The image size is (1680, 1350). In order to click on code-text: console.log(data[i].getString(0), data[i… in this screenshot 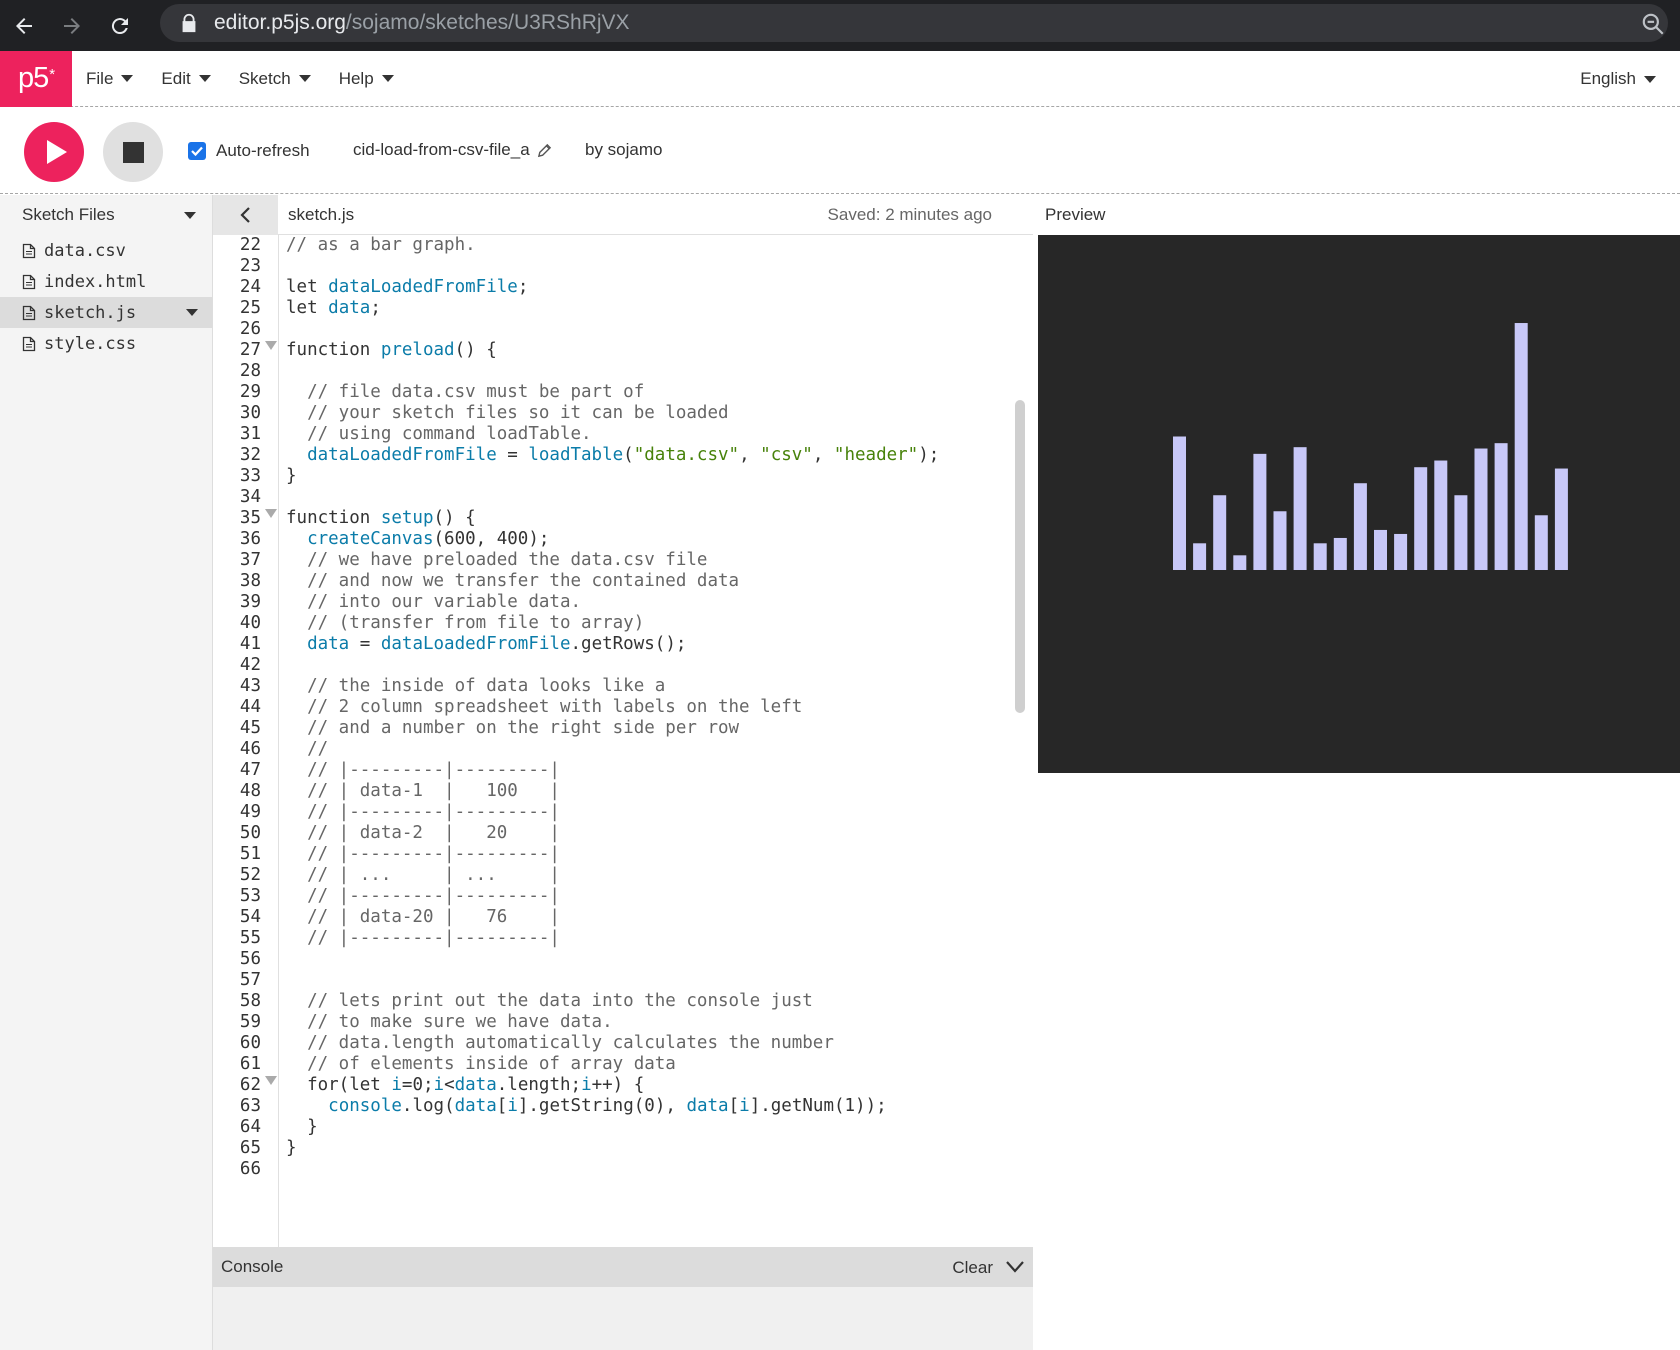, I will do `click(607, 1106)`.